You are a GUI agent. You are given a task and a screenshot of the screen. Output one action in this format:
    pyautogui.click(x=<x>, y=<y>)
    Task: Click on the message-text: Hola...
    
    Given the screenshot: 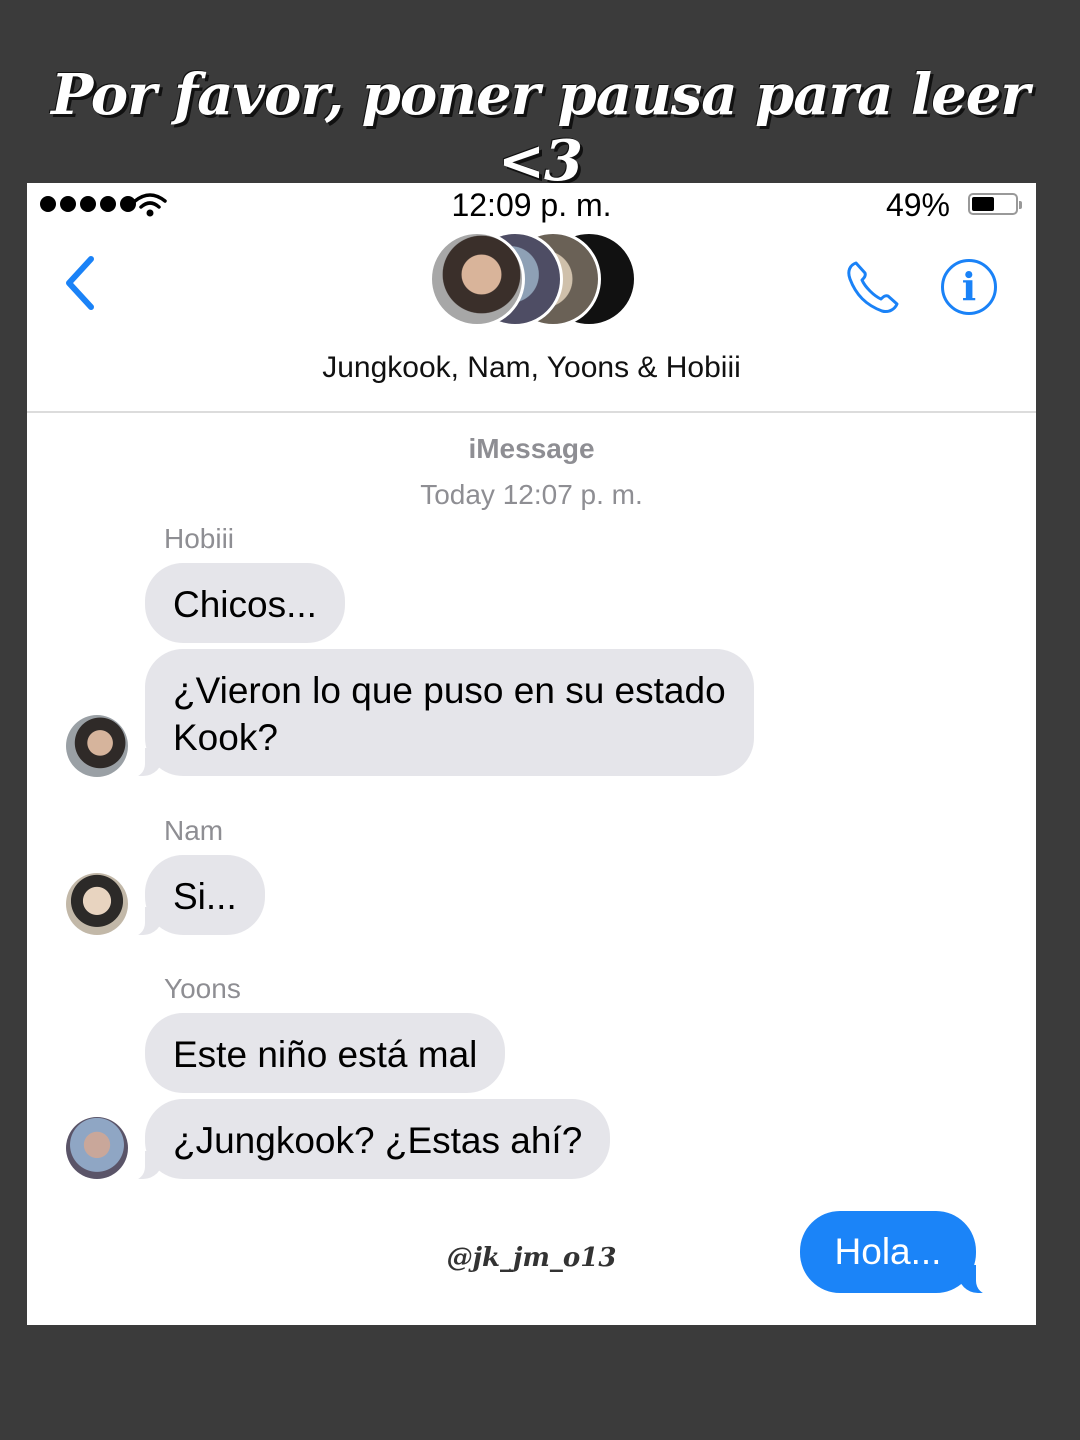 What is the action you would take?
    pyautogui.click(x=888, y=1251)
    